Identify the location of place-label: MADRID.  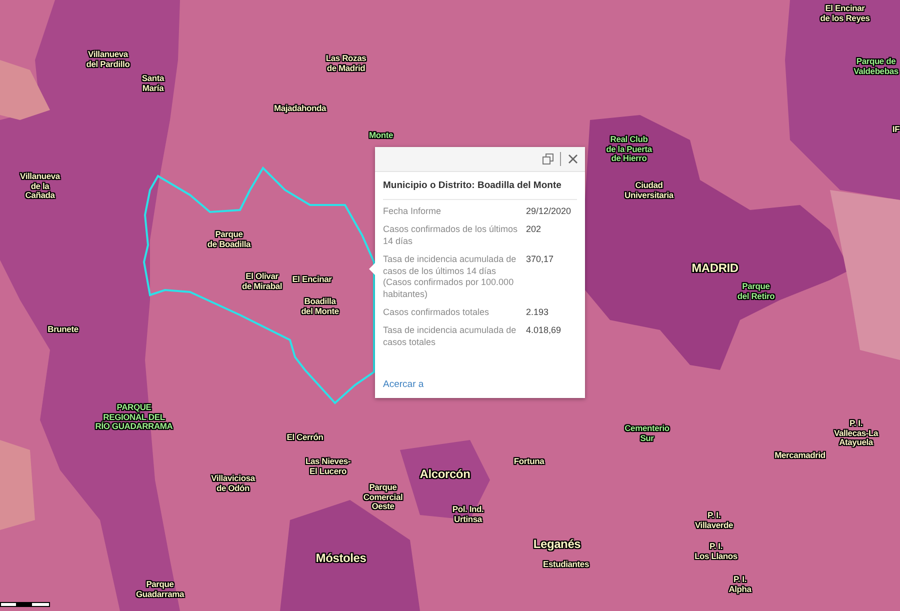
(715, 269).